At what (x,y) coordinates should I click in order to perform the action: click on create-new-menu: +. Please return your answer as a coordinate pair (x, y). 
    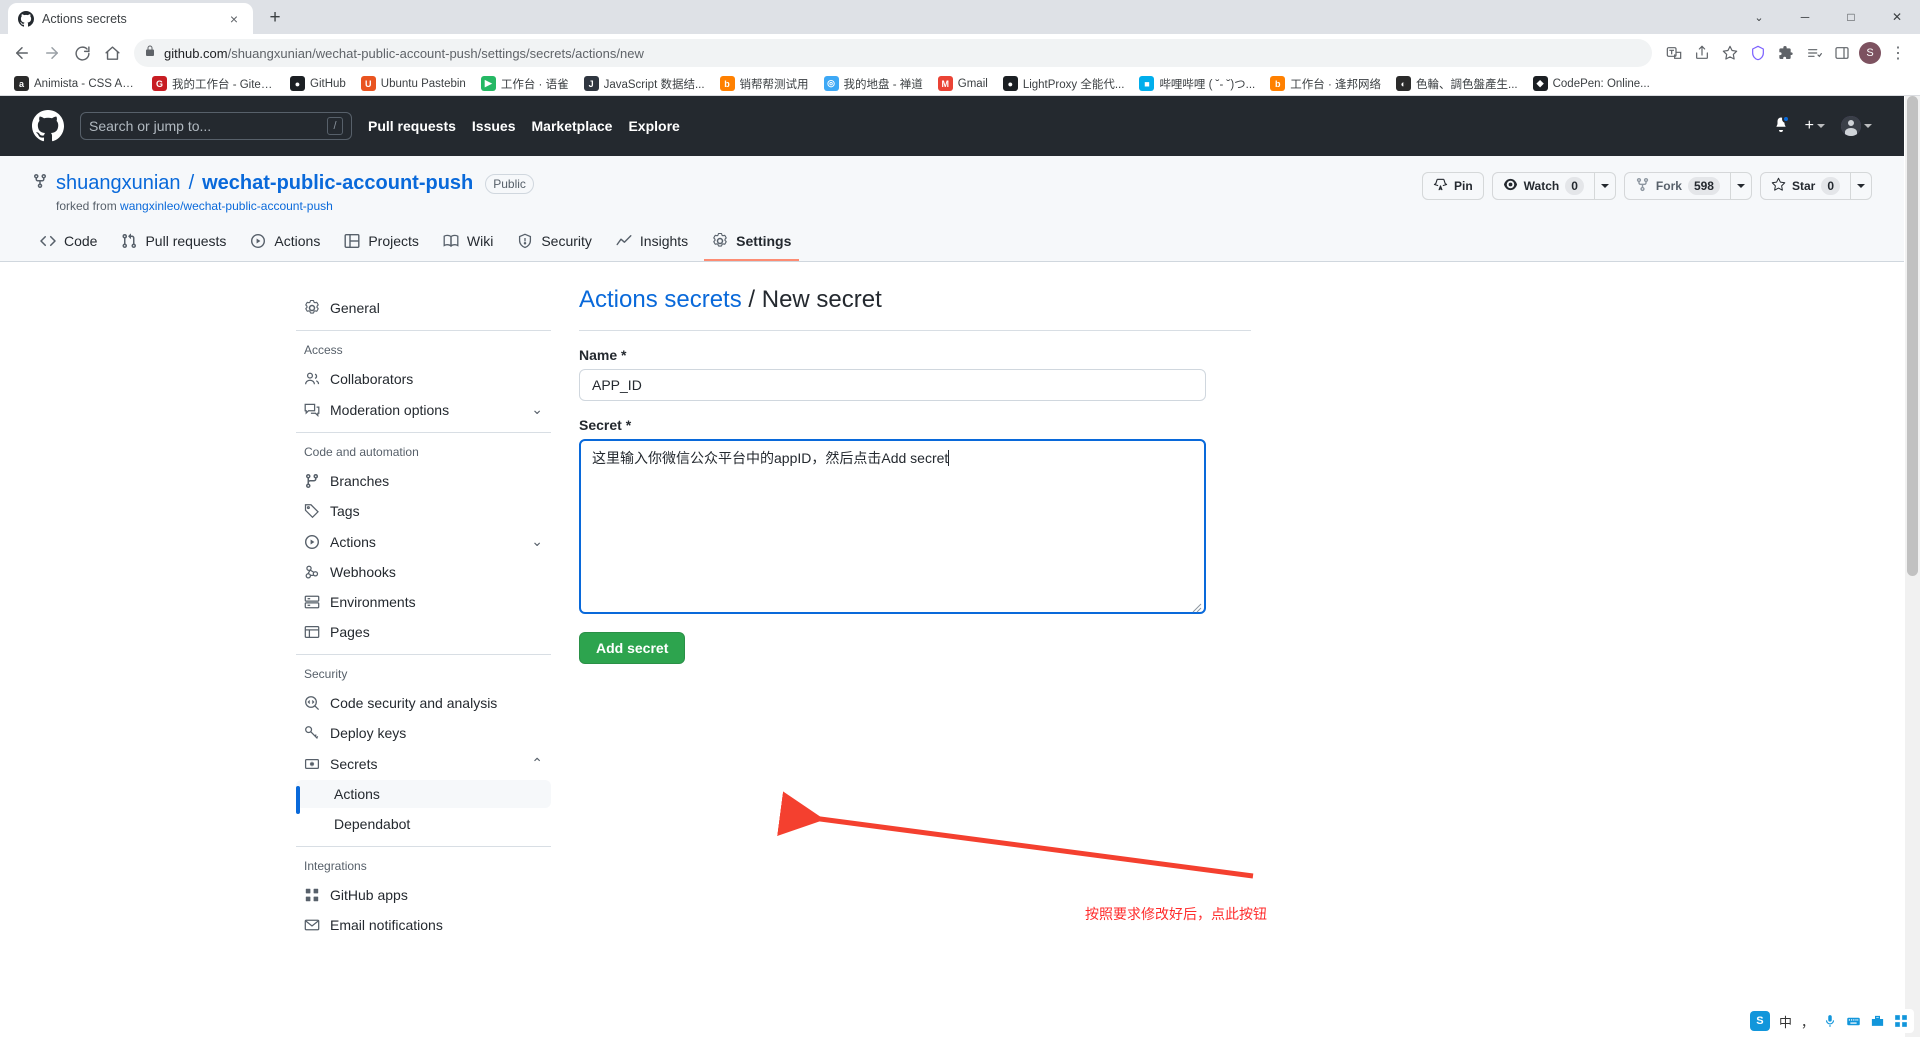
    Looking at the image, I should click on (1815, 126).